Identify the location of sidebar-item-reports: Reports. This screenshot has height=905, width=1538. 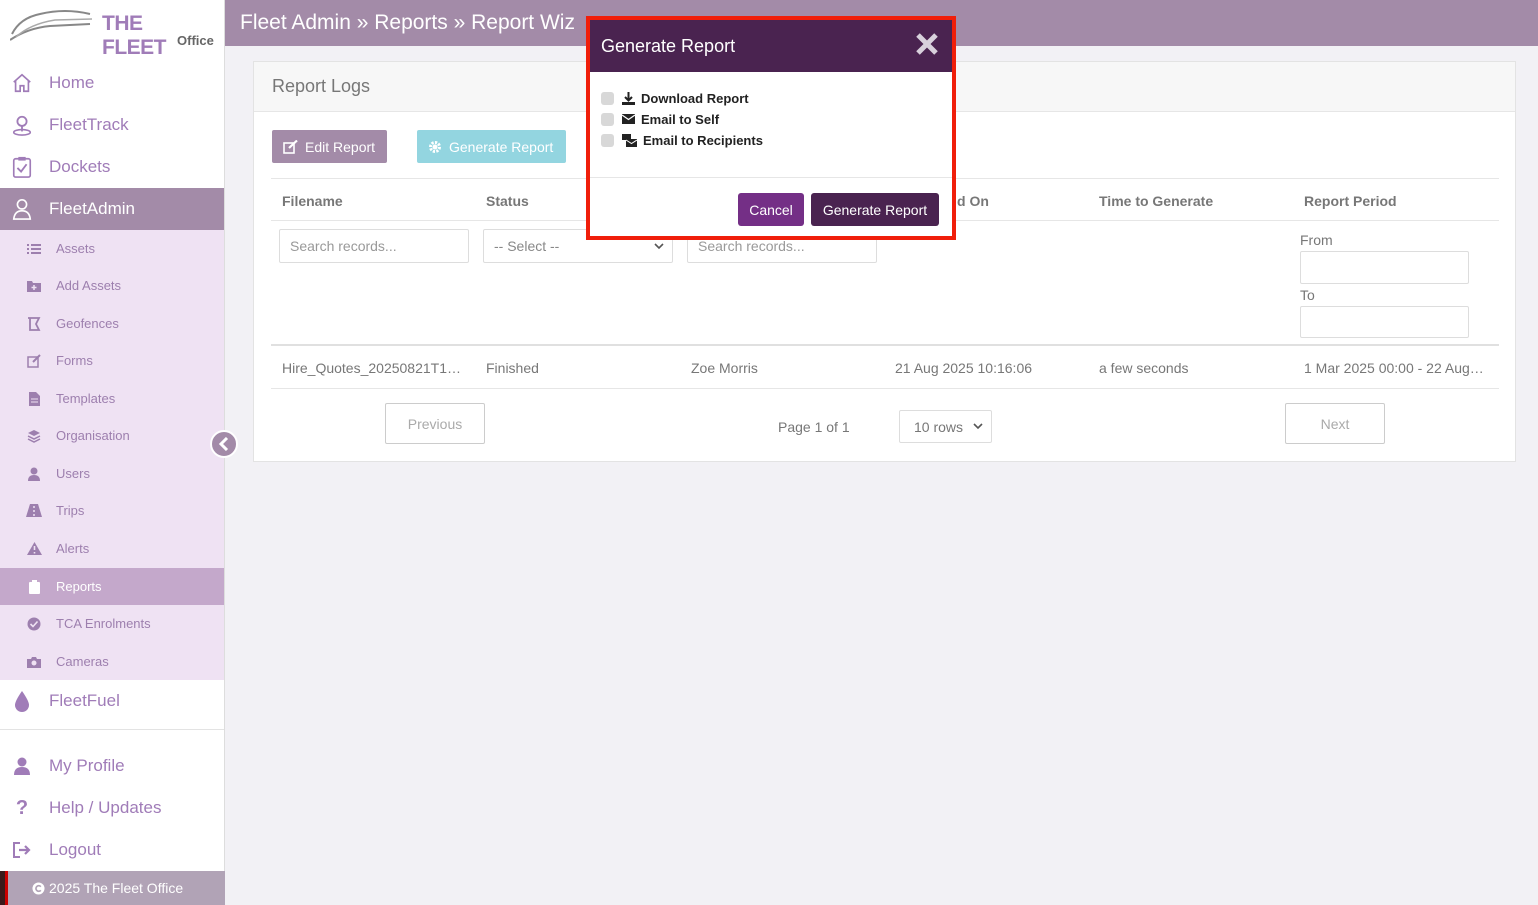
(112, 586).